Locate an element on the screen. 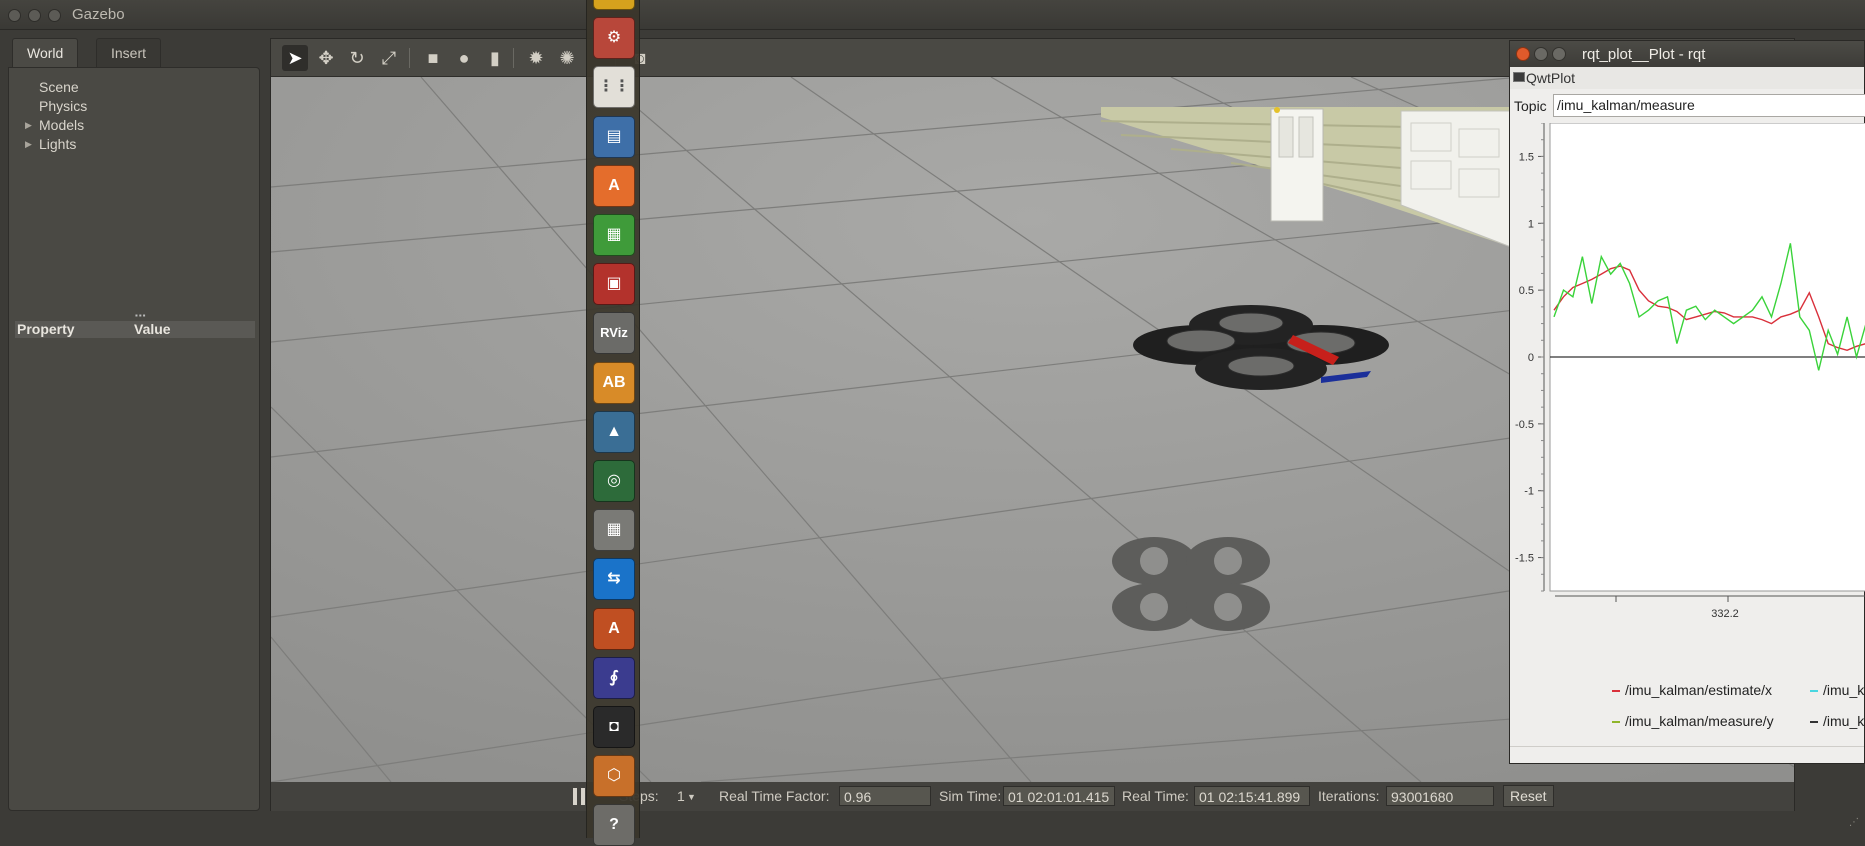 This screenshot has height=846, width=1865. dictionary-icon: AB is located at coordinates (614, 383).